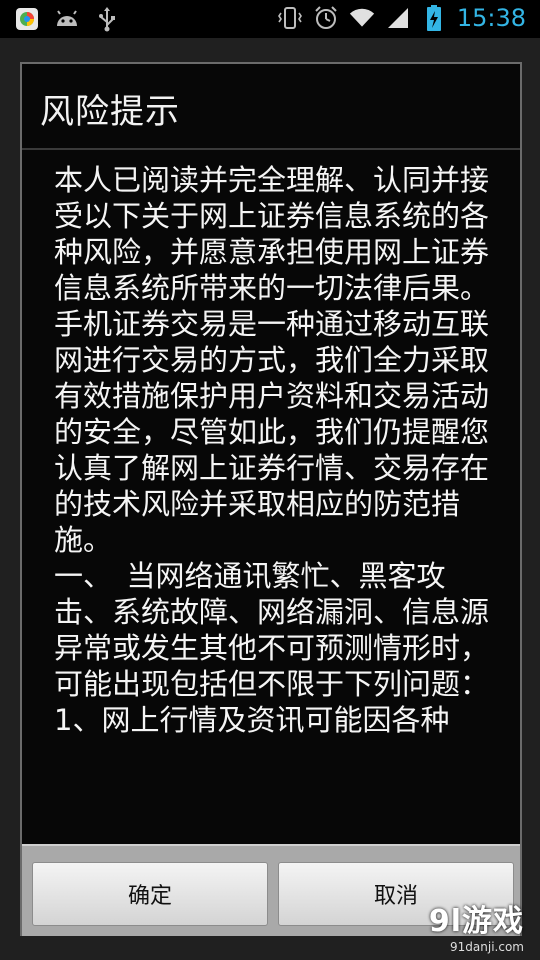 The height and width of the screenshot is (960, 540). I want to click on dialog-title: 风险提示, so click(110, 112).